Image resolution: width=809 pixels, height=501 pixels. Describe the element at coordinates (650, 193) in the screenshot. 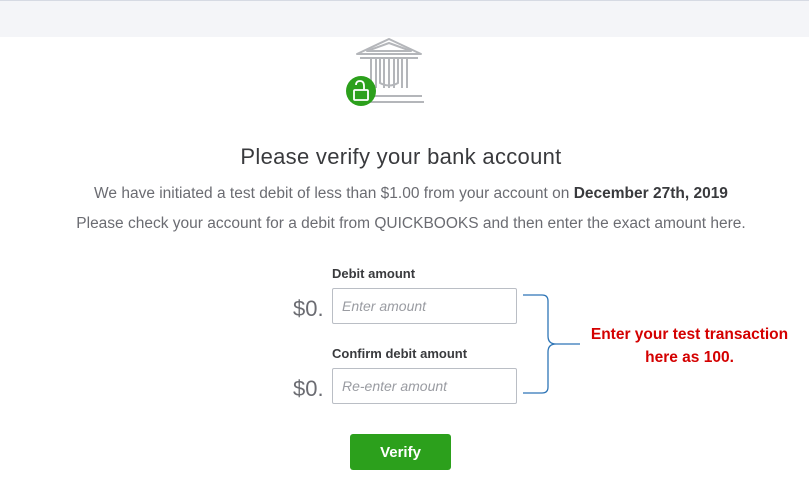

I see `debit-date: December 27th, 2019` at that location.